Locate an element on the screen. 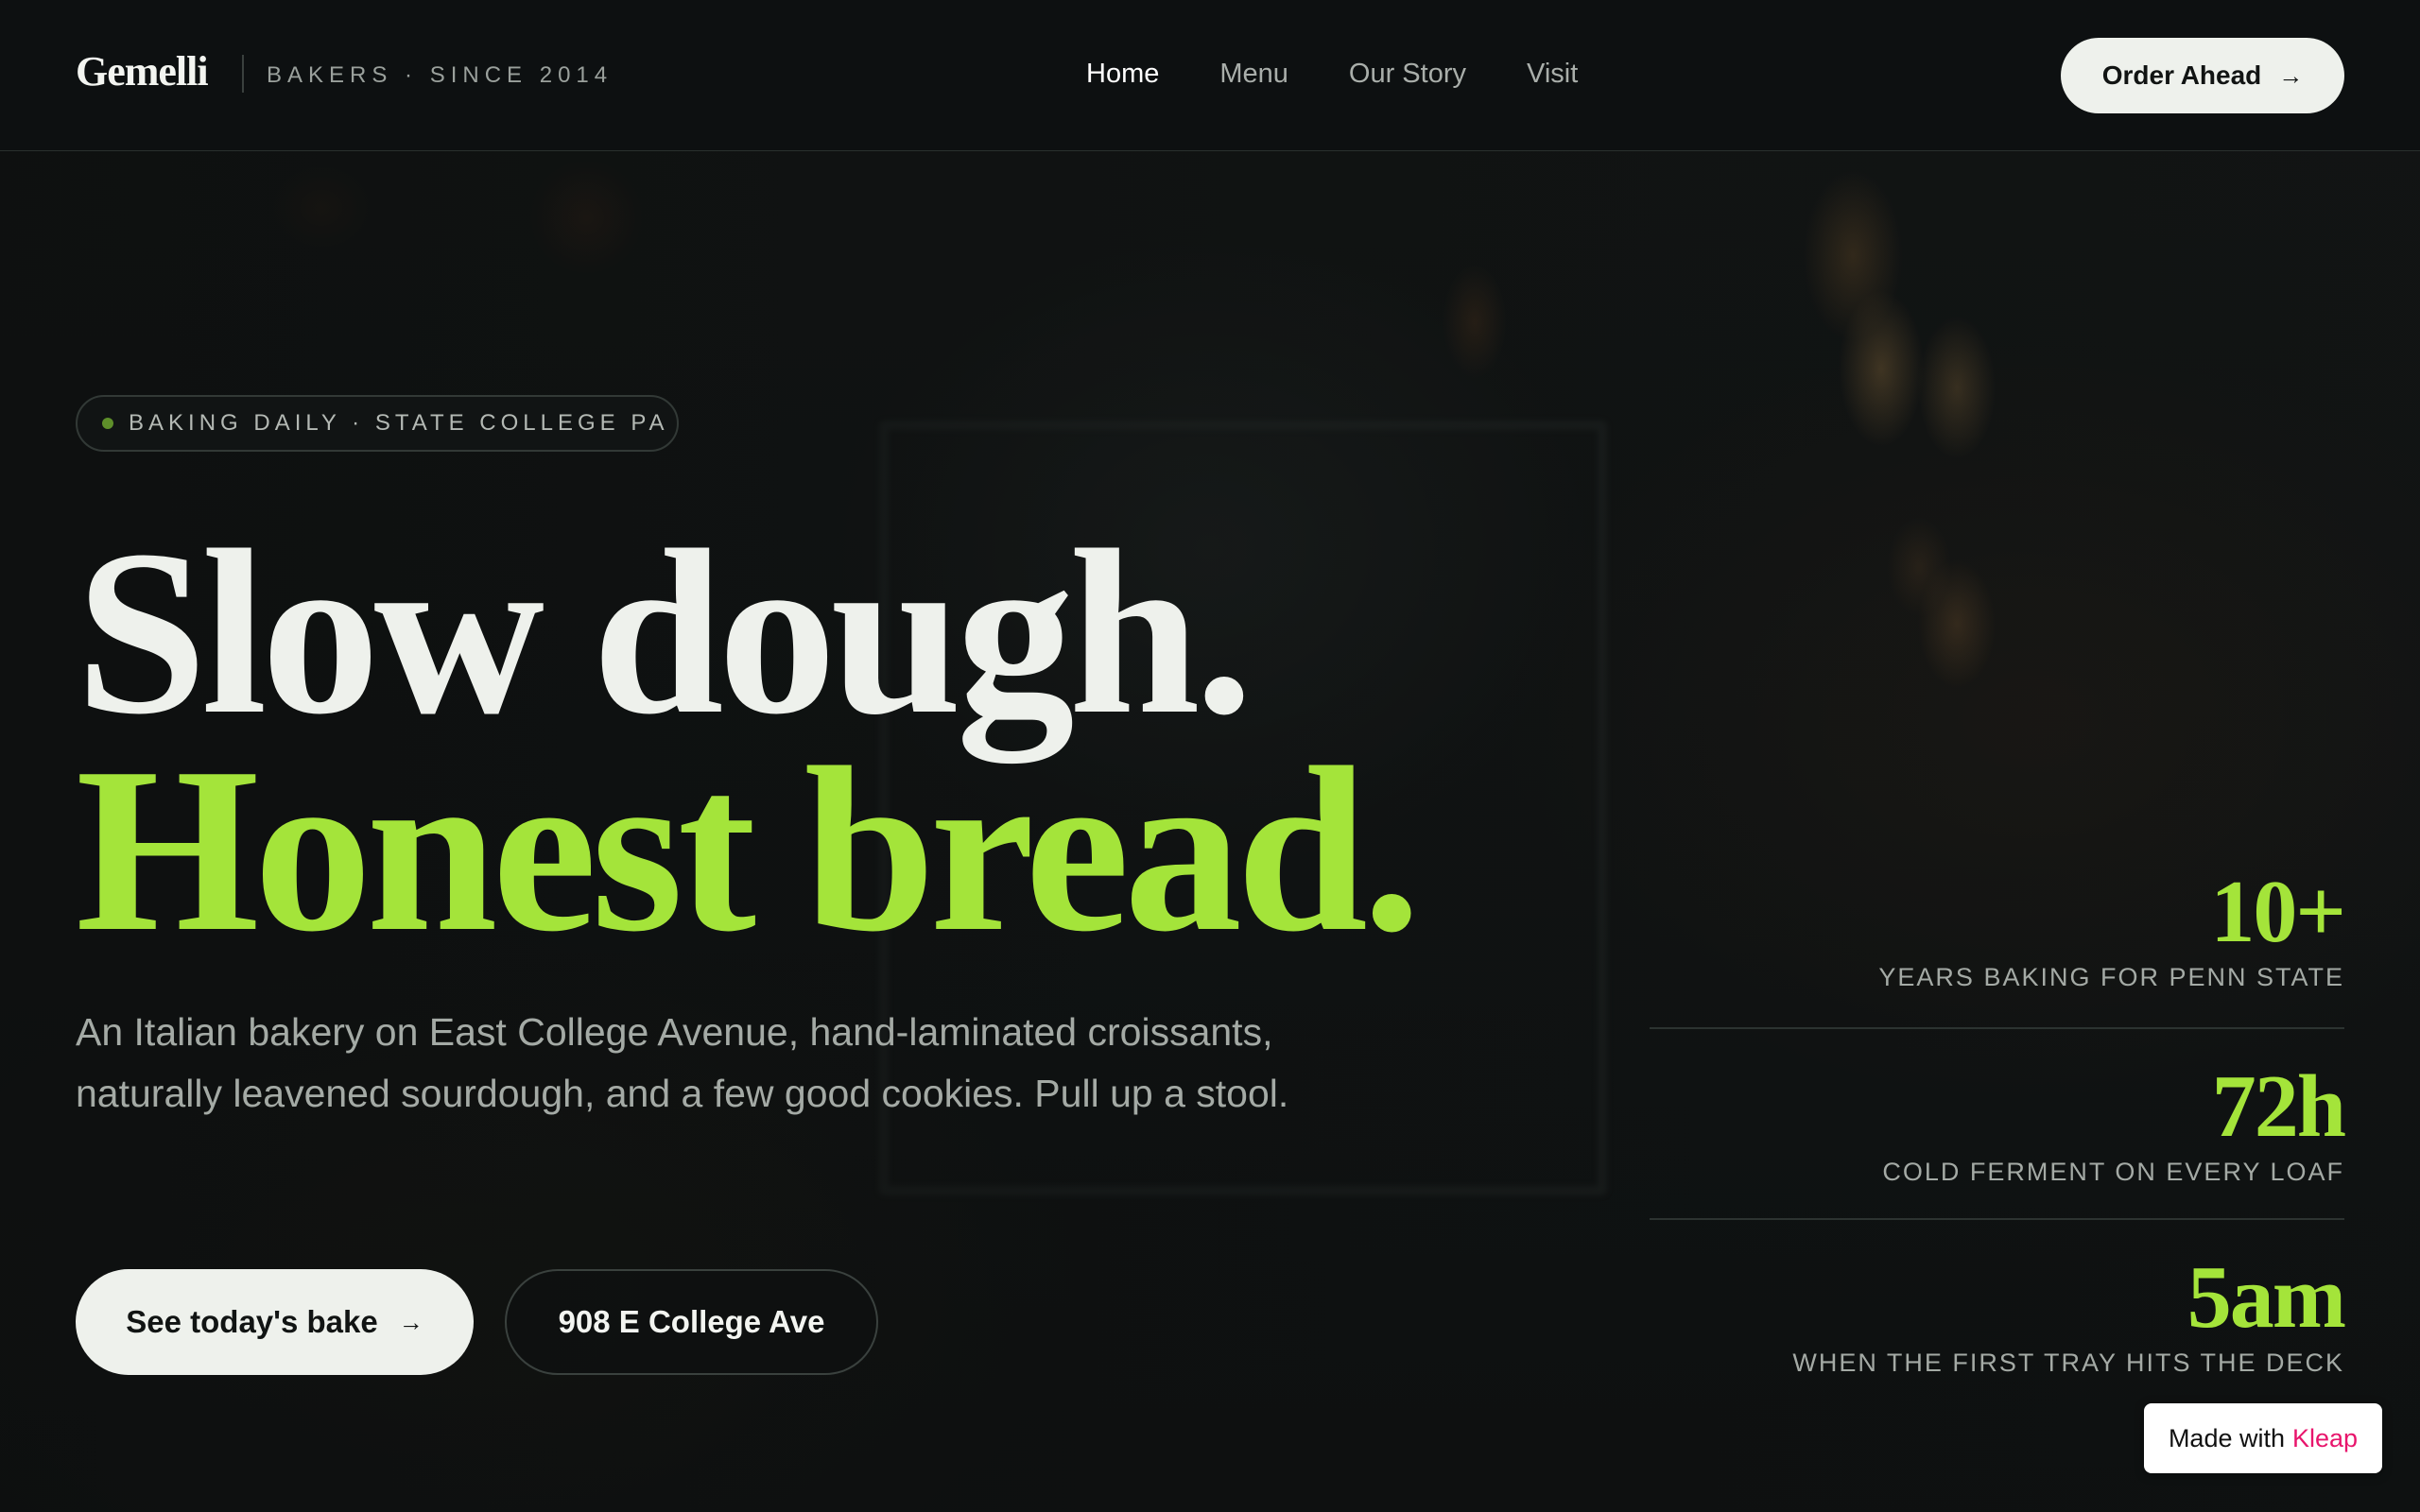 The image size is (2420, 1512). stat-value: 10+ is located at coordinates (2278, 912).